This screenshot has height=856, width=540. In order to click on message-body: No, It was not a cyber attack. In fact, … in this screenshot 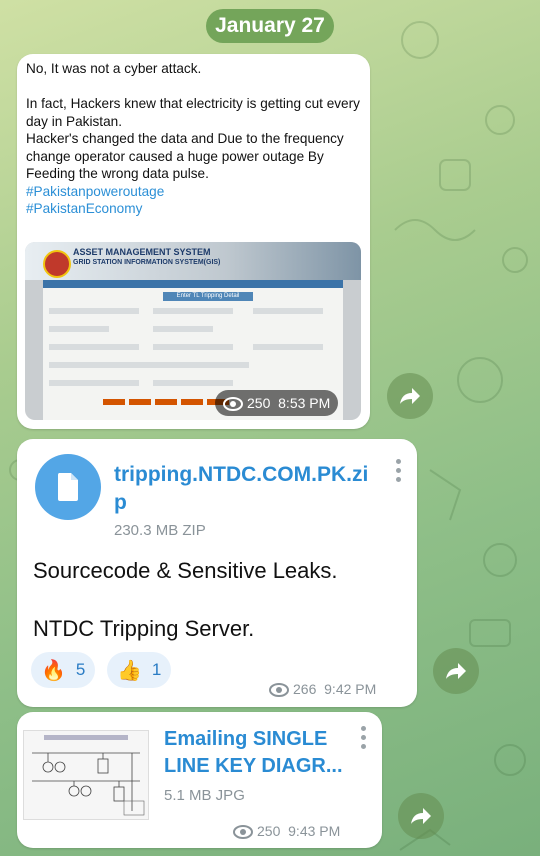, I will do `click(193, 121)`.